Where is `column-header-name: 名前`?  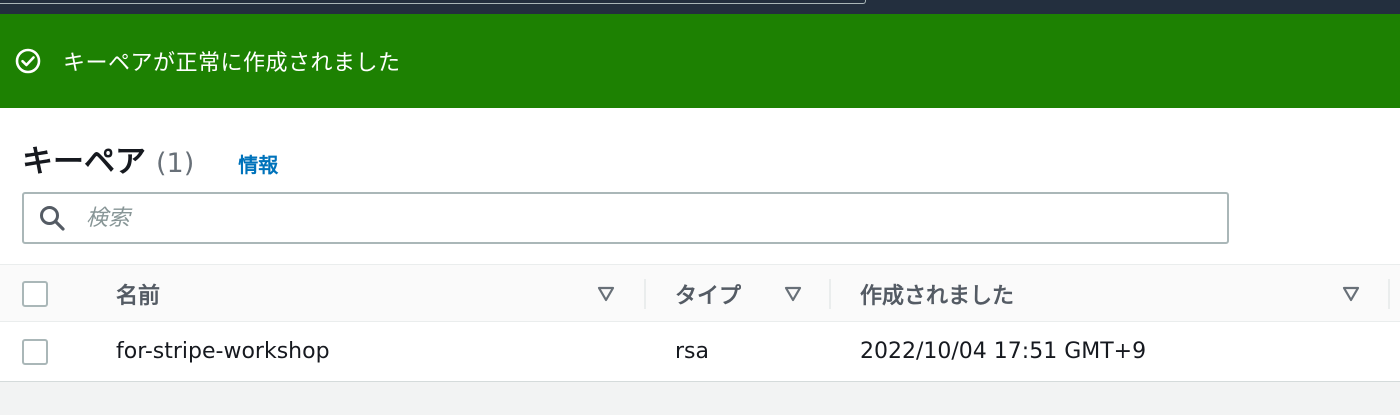
column-header-name: 名前 is located at coordinates (138, 294).